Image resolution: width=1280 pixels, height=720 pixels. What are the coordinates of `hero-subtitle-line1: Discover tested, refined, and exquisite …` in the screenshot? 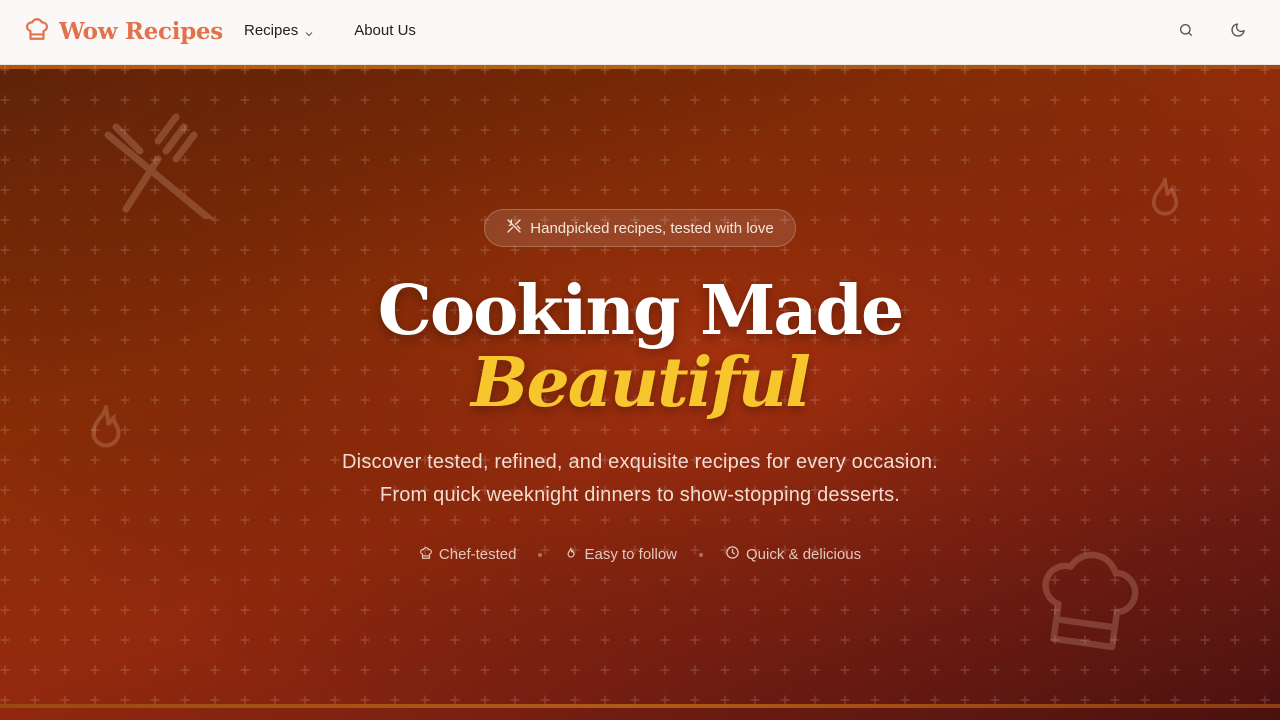 It's located at (640, 462).